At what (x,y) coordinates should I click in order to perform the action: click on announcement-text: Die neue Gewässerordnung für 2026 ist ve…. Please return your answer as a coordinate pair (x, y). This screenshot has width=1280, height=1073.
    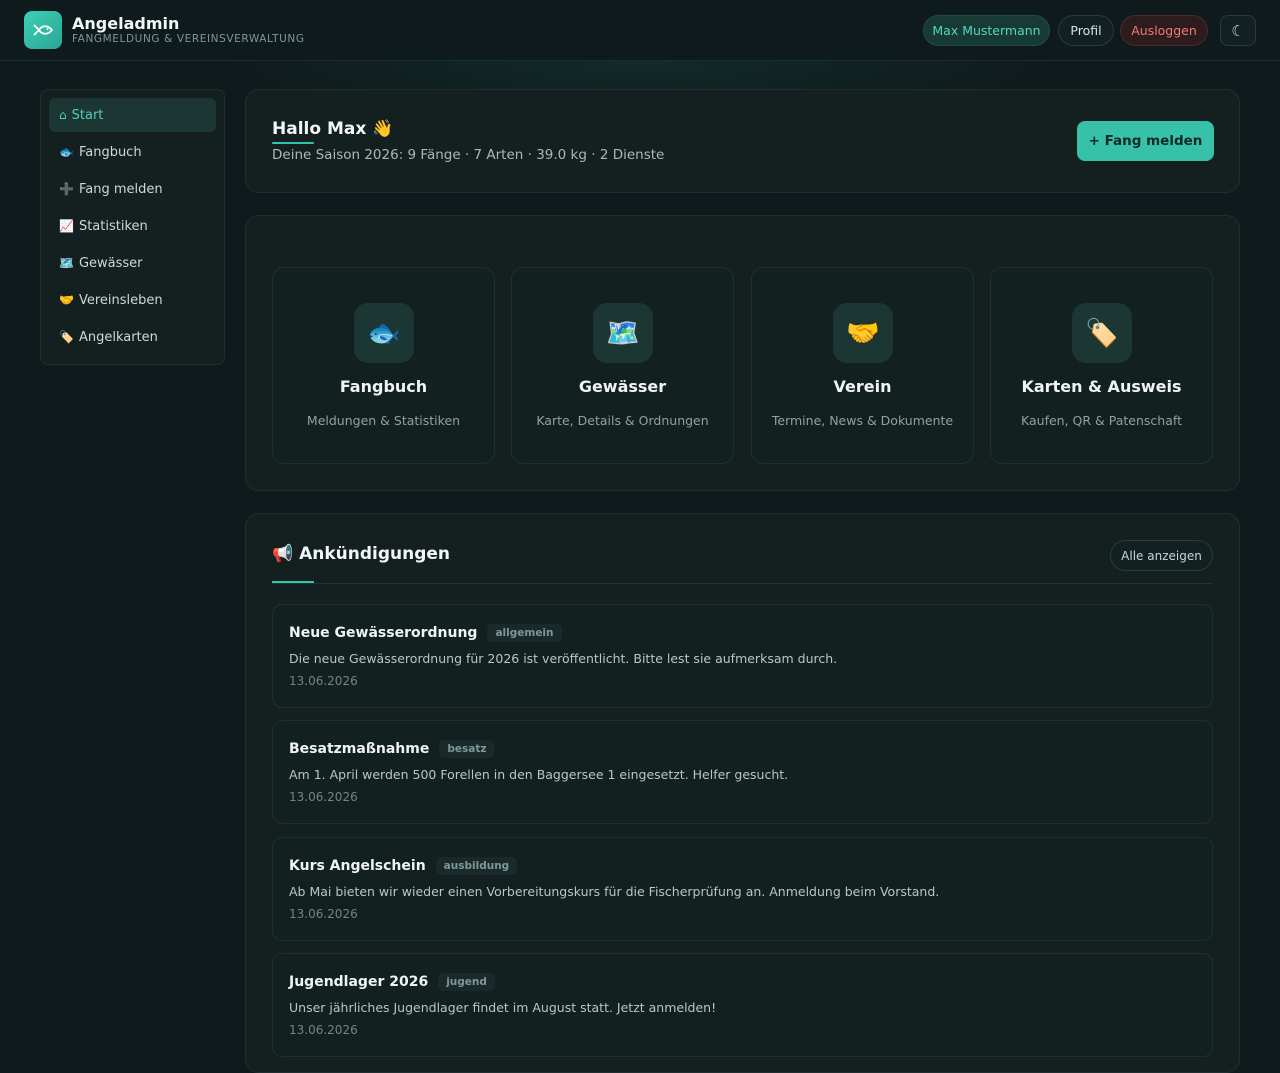
    Looking at the image, I should click on (563, 658).